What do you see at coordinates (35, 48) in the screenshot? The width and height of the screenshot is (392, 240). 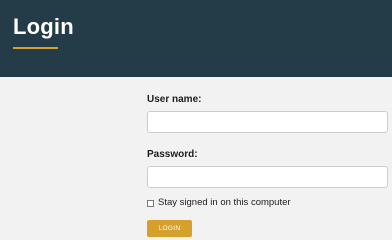 I see `title-underline` at bounding box center [35, 48].